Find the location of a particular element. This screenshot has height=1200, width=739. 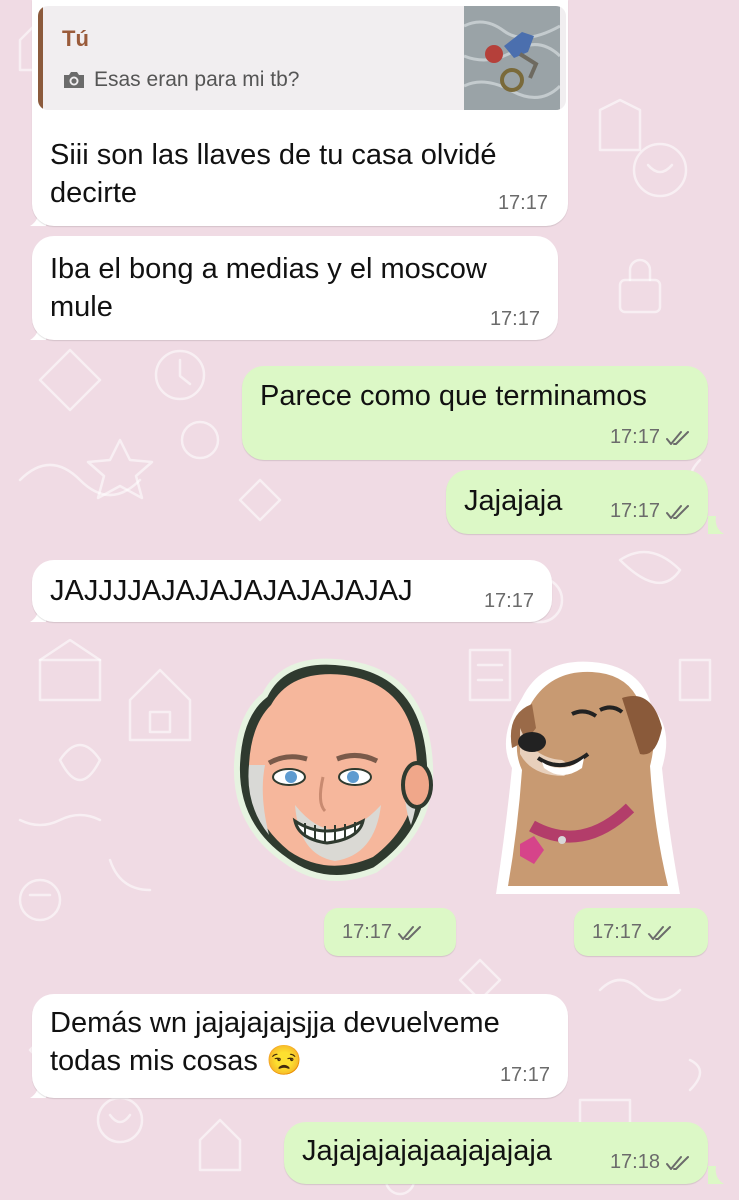

message-text-fragment: todas mis cosas is located at coordinates (154, 1061).